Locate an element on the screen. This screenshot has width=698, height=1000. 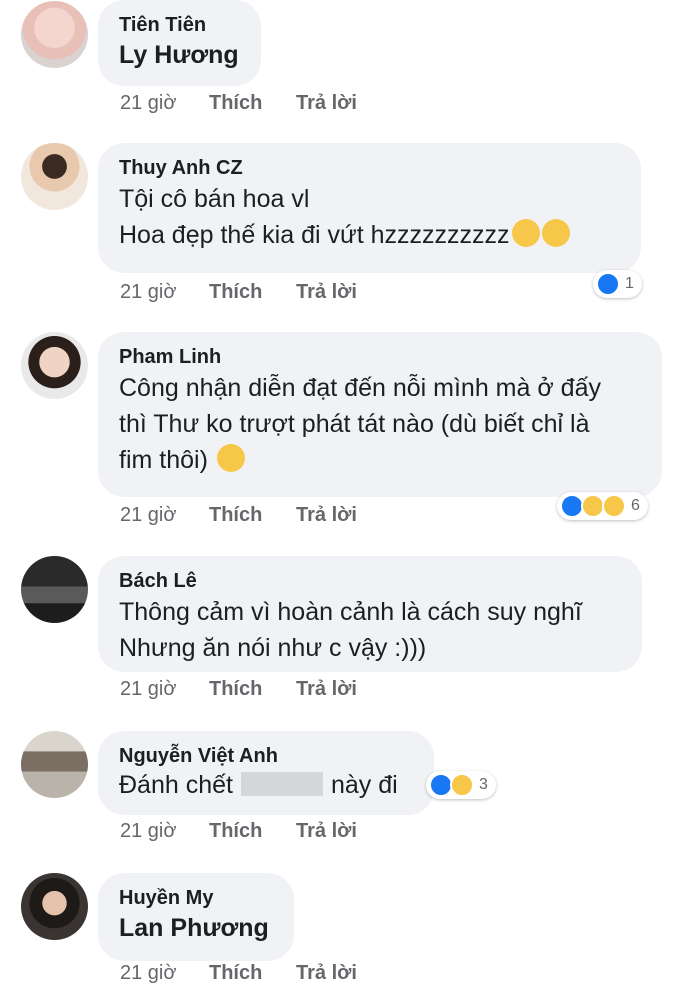
comment-author: Thuy Anh CZ is located at coordinates (369, 168).